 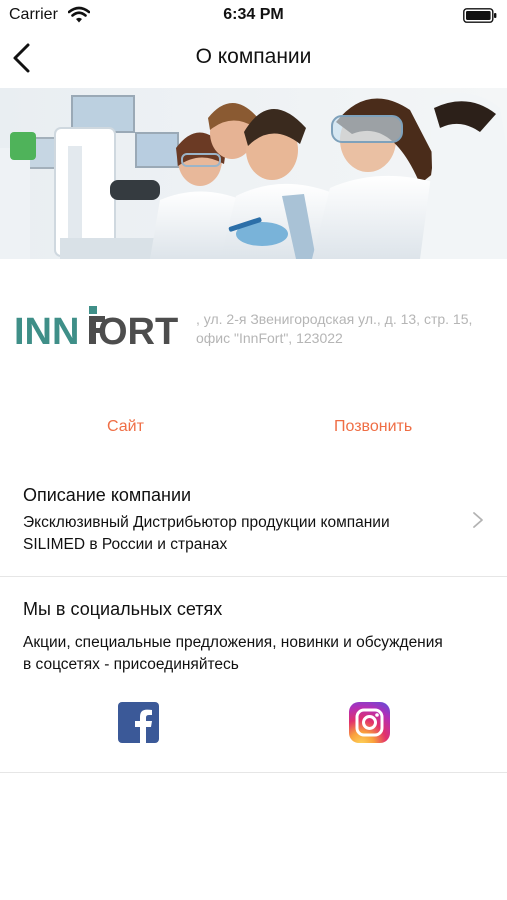 I want to click on instagram-icon, so click(x=369, y=722).